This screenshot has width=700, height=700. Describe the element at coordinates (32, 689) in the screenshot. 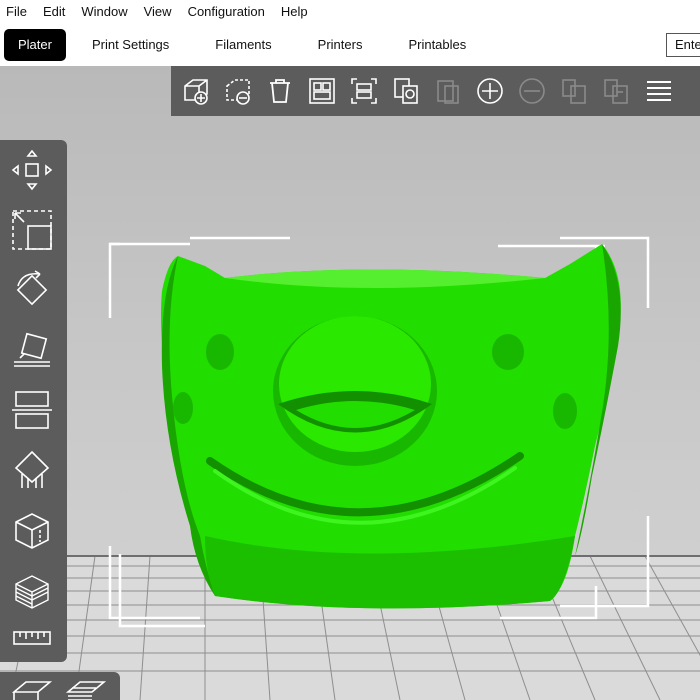

I see `3d-view-icon` at that location.